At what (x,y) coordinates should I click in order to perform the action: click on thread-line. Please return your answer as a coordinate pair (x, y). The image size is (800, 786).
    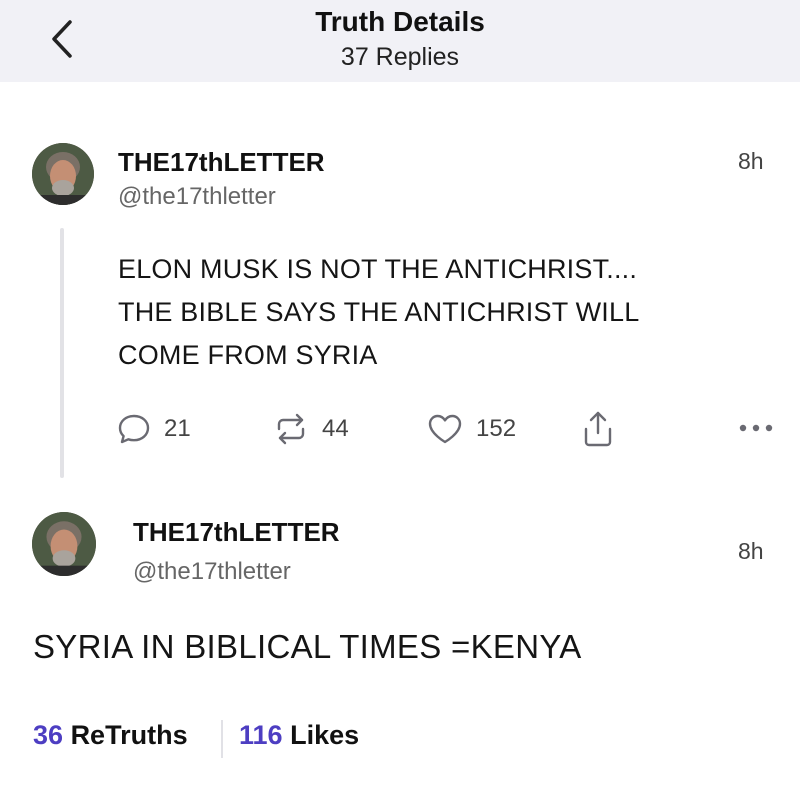
    Looking at the image, I should click on (62, 353).